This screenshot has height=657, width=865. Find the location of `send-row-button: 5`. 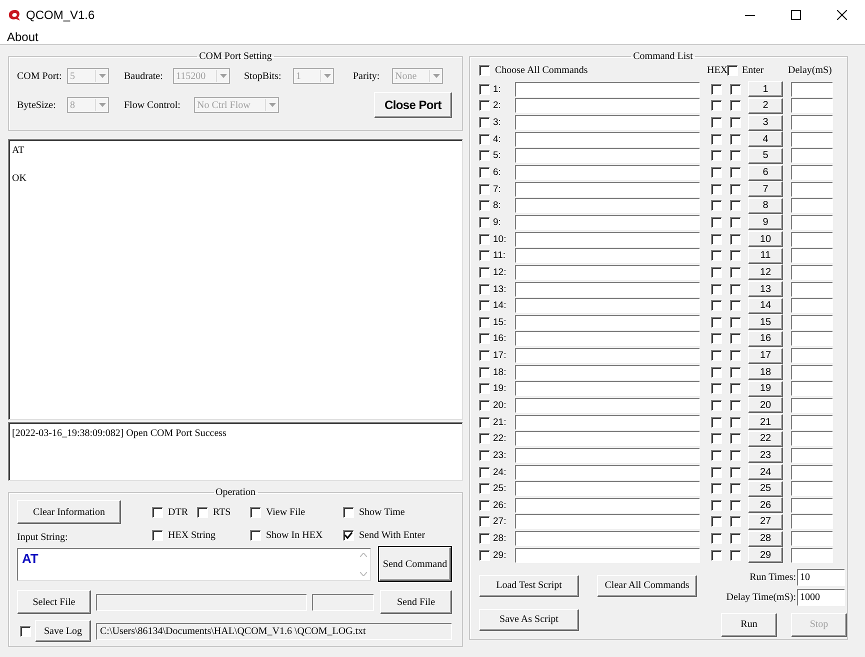

send-row-button: 5 is located at coordinates (765, 156).